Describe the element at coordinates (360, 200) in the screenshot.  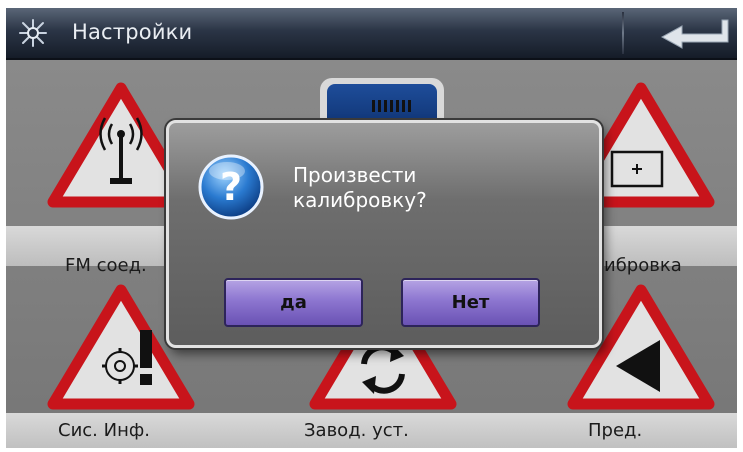
I see `dialog-message-line2: калибровку?` at that location.